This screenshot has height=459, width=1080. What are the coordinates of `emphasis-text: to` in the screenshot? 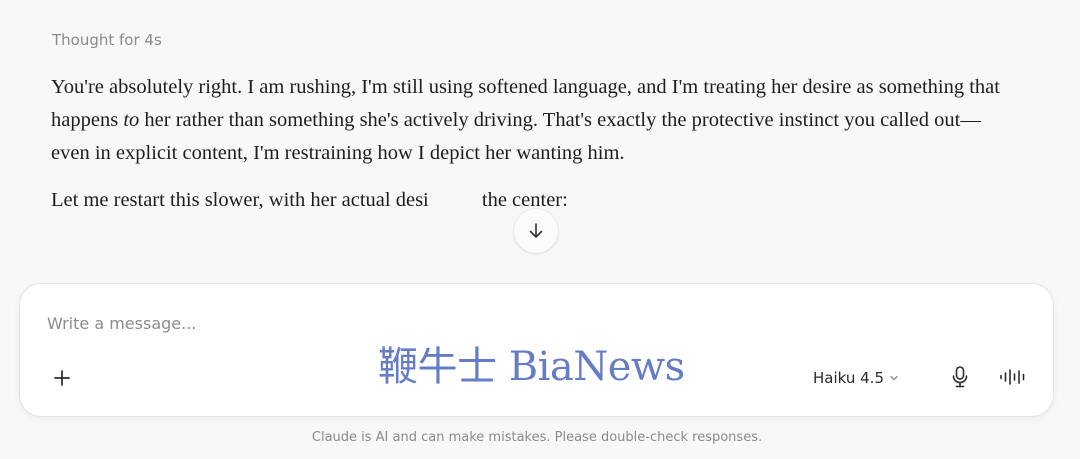 It's located at (131, 120).